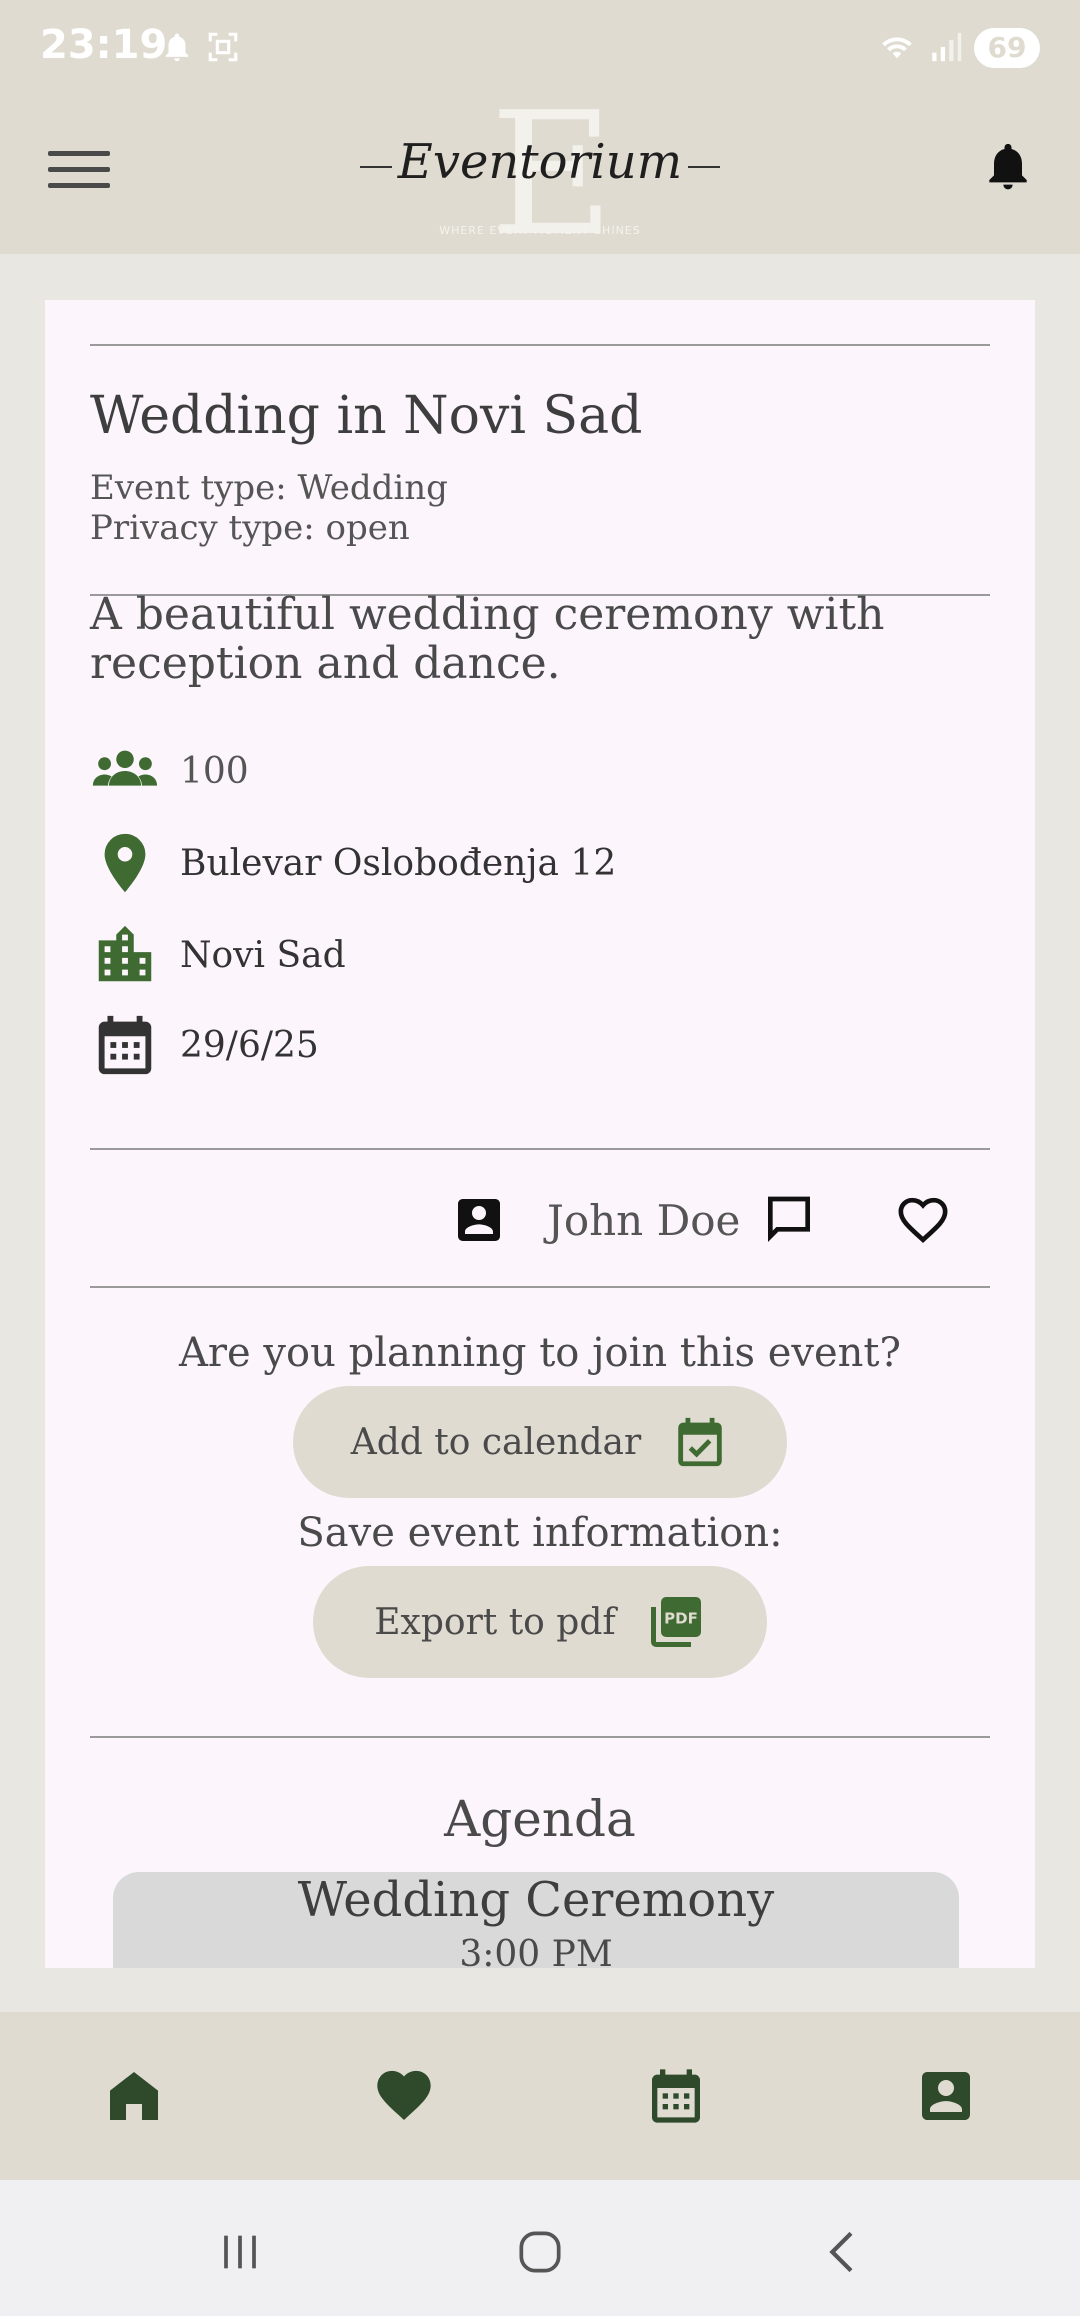  Describe the element at coordinates (540, 1819) in the screenshot. I see `agenda-title: Agenda` at that location.